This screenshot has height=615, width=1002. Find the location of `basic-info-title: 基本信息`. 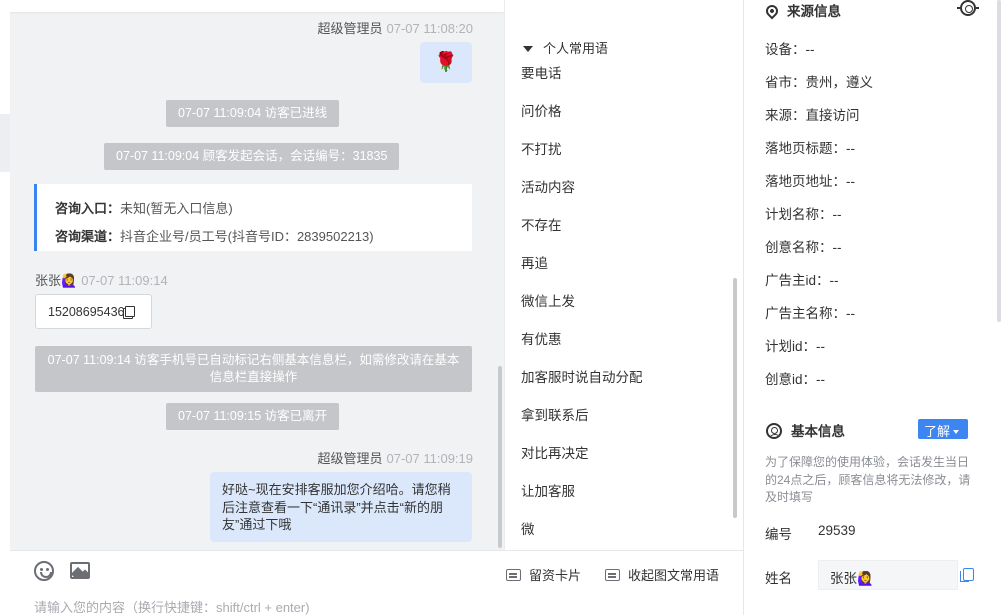

basic-info-title: 基本信息 is located at coordinates (805, 430).